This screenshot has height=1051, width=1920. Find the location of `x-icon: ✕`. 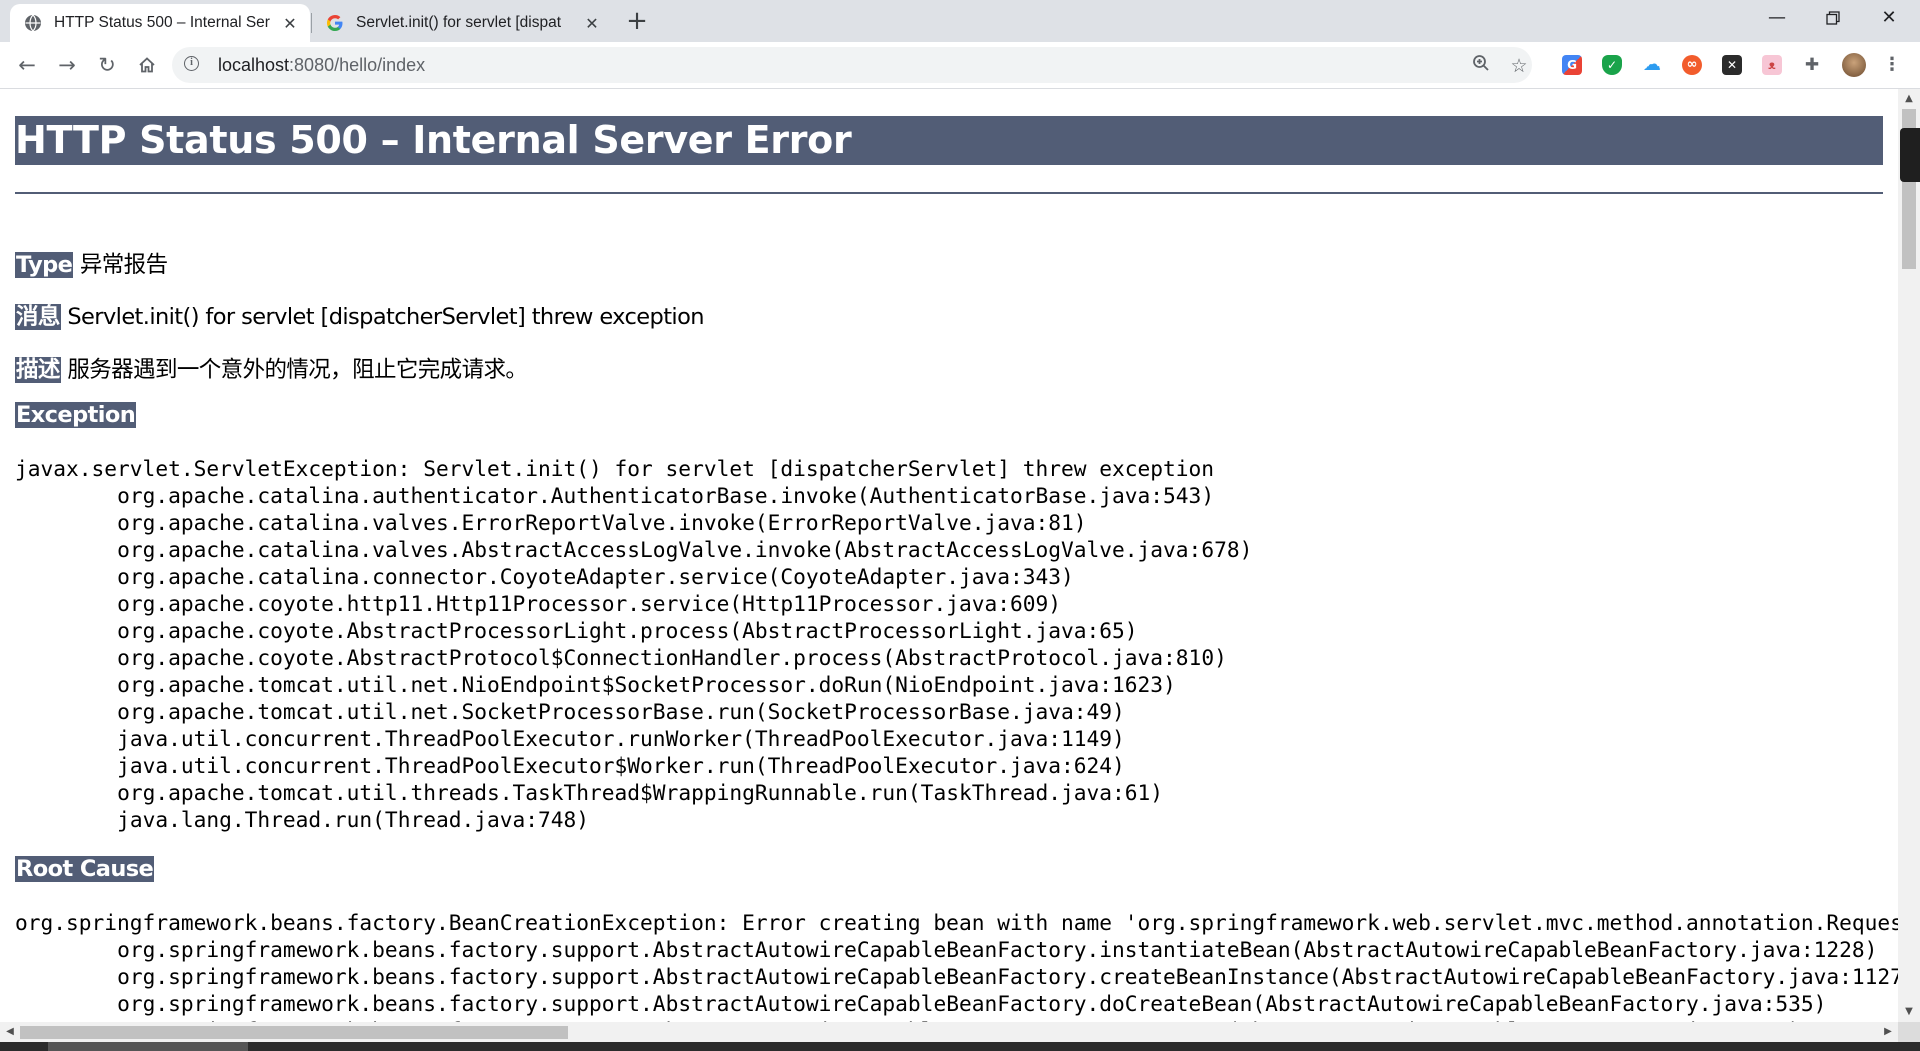

x-icon: ✕ is located at coordinates (1732, 65).